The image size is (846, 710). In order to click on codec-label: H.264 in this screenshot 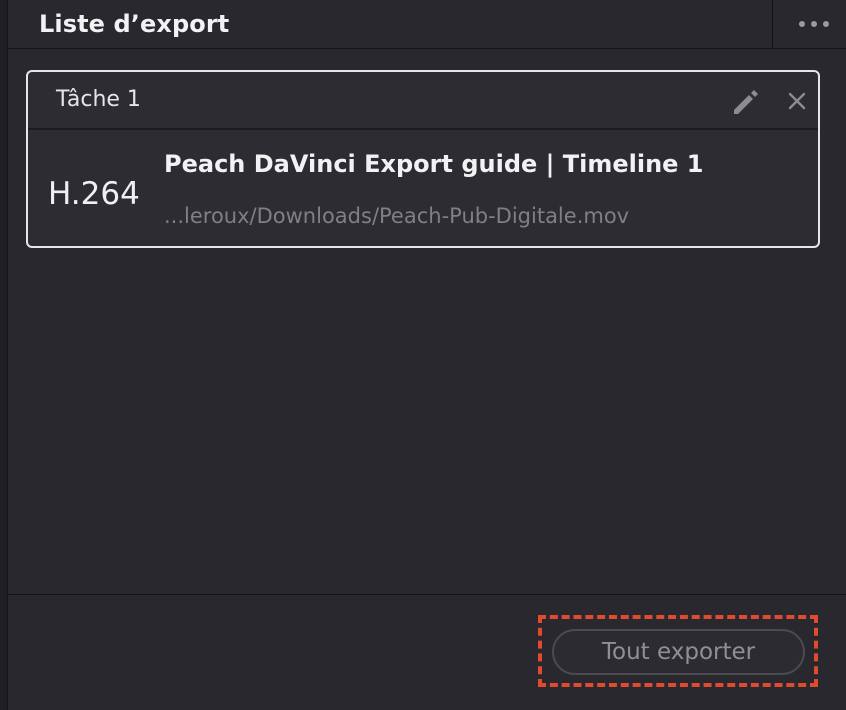, I will do `click(94, 194)`.